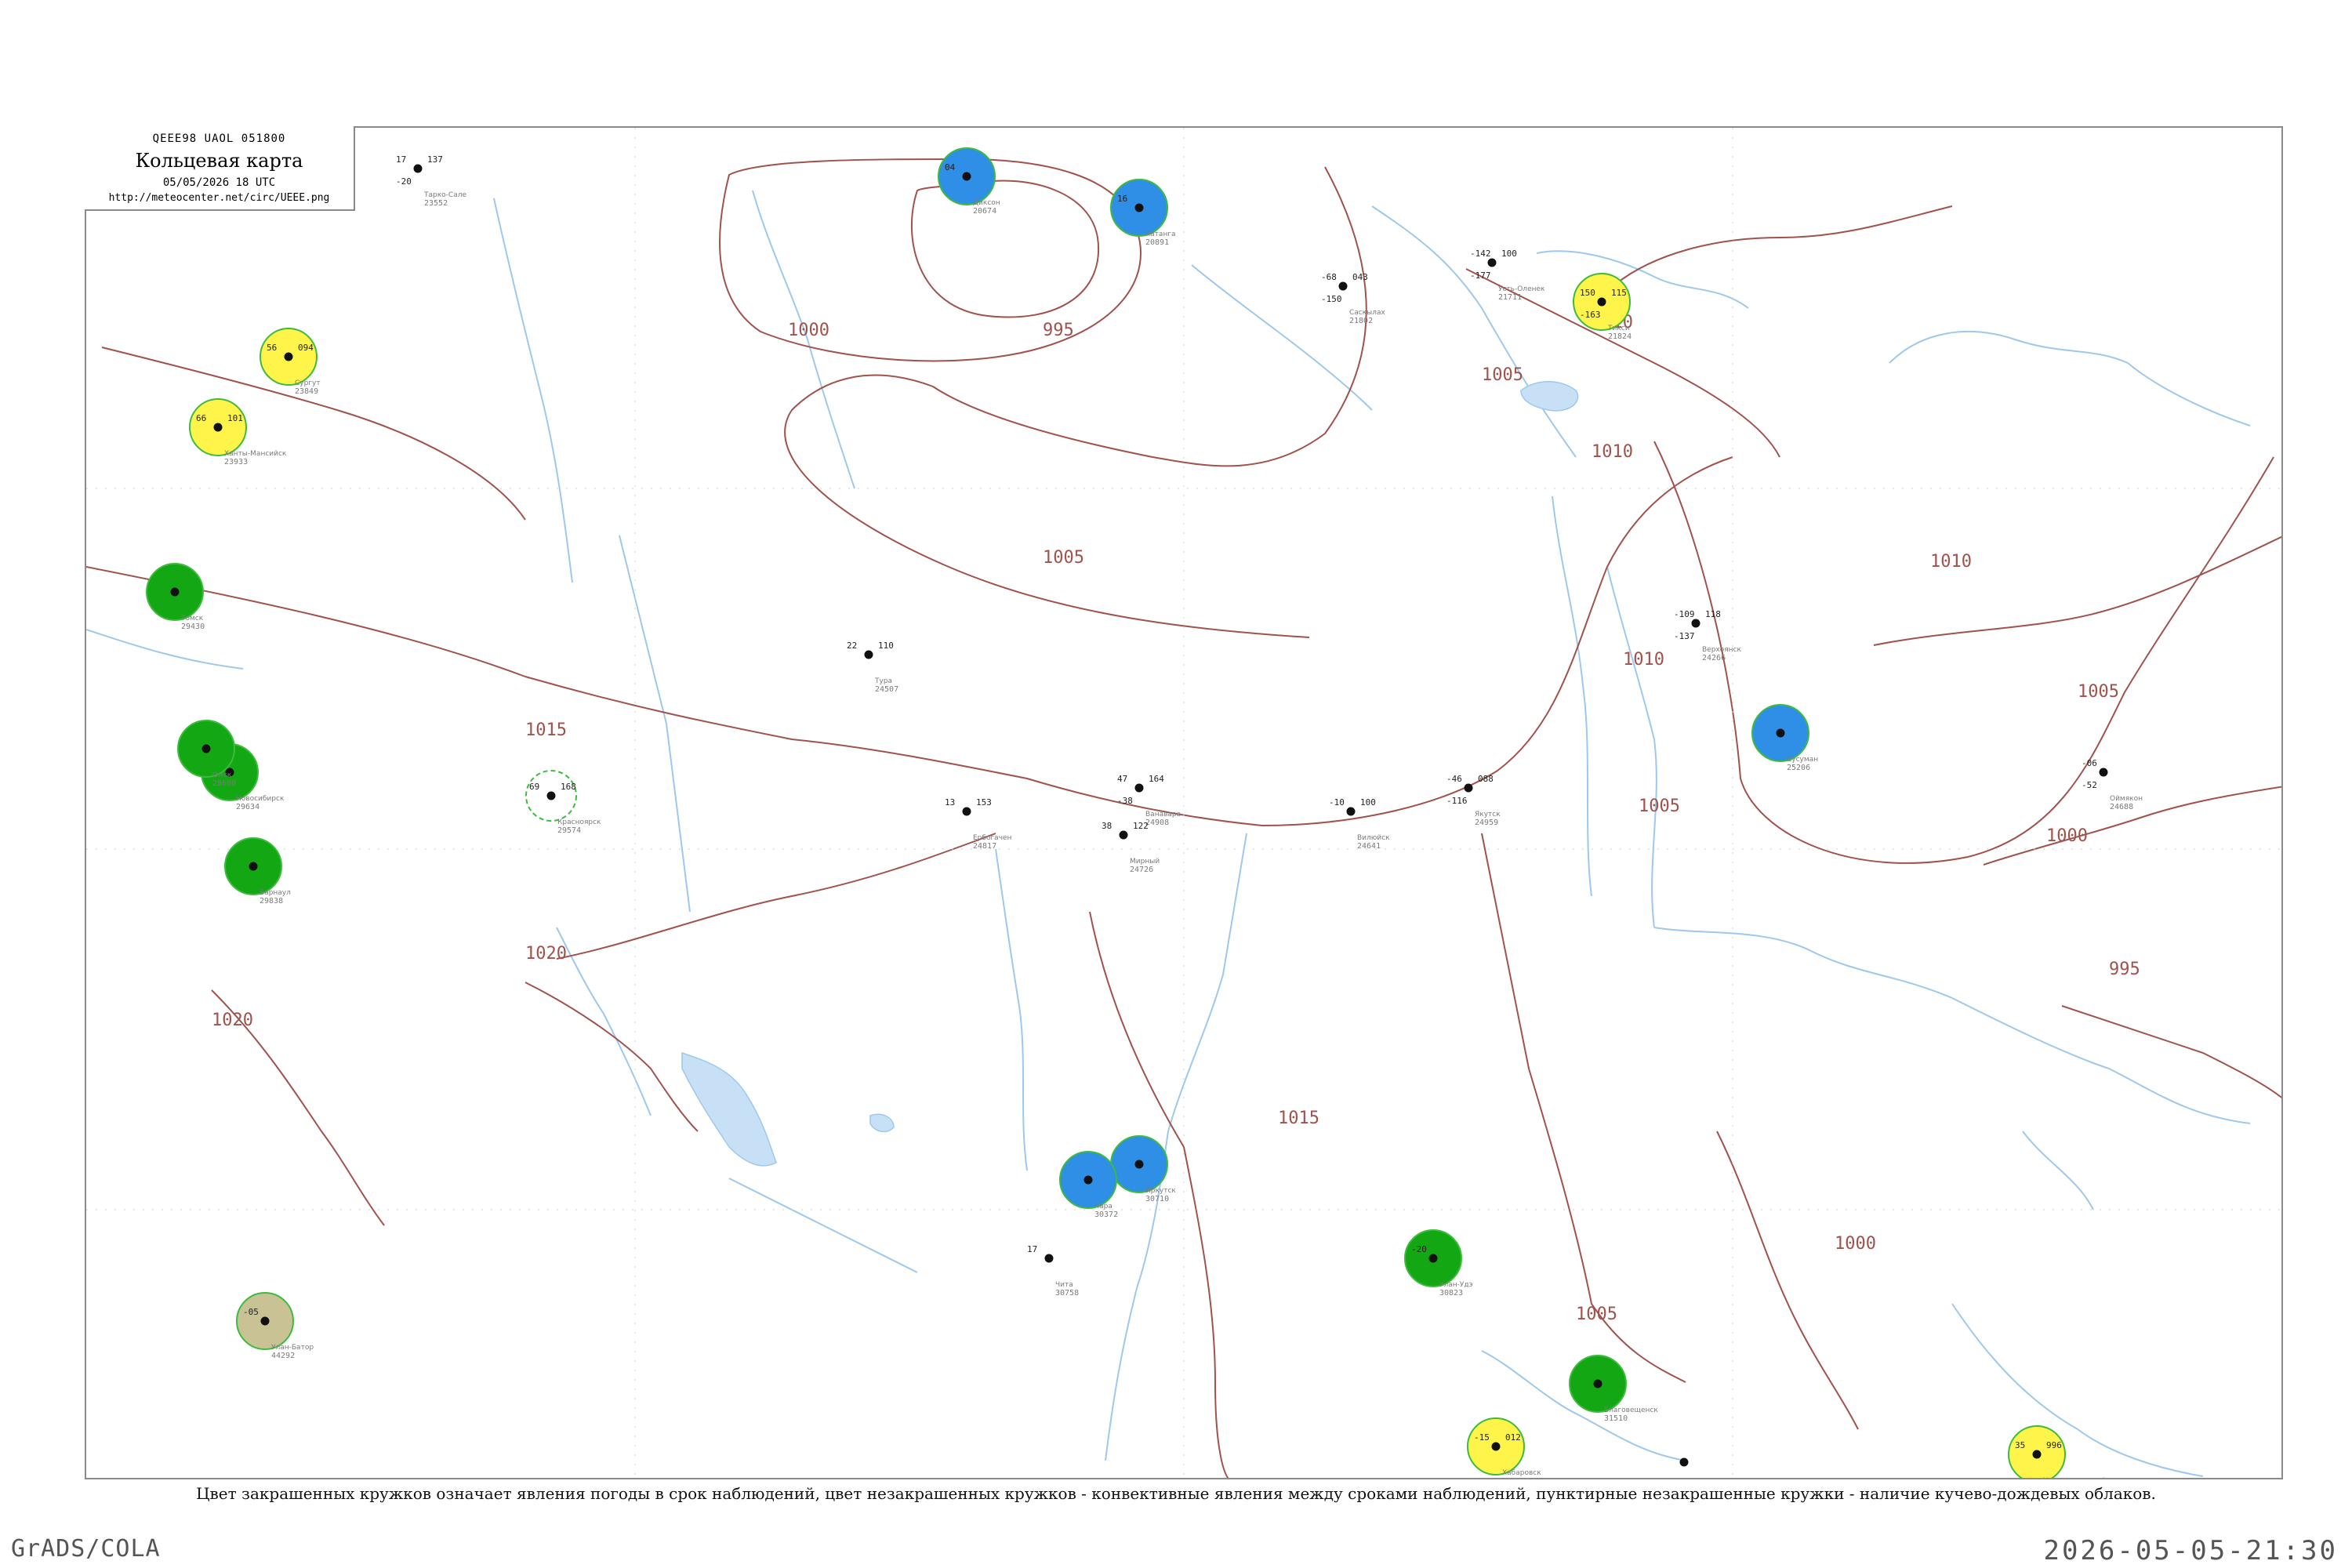 The width and height of the screenshot is (2352, 1568). What do you see at coordinates (1698, 1468) in the screenshot?
I see `station-plot: Охотск31088` at bounding box center [1698, 1468].